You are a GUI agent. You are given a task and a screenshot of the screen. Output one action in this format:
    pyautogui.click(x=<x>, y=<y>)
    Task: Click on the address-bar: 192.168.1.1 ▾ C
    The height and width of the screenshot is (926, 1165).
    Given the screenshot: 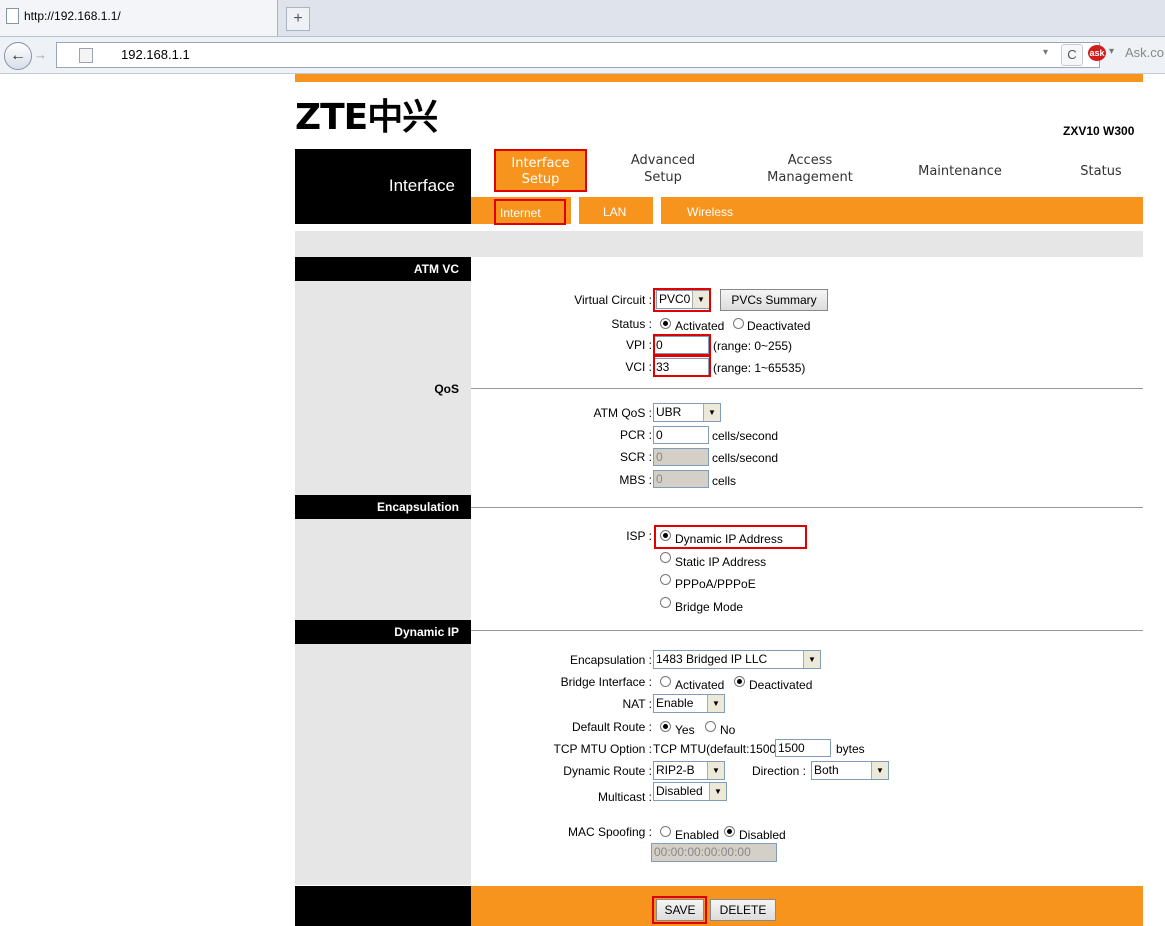 What is the action you would take?
    pyautogui.click(x=578, y=55)
    